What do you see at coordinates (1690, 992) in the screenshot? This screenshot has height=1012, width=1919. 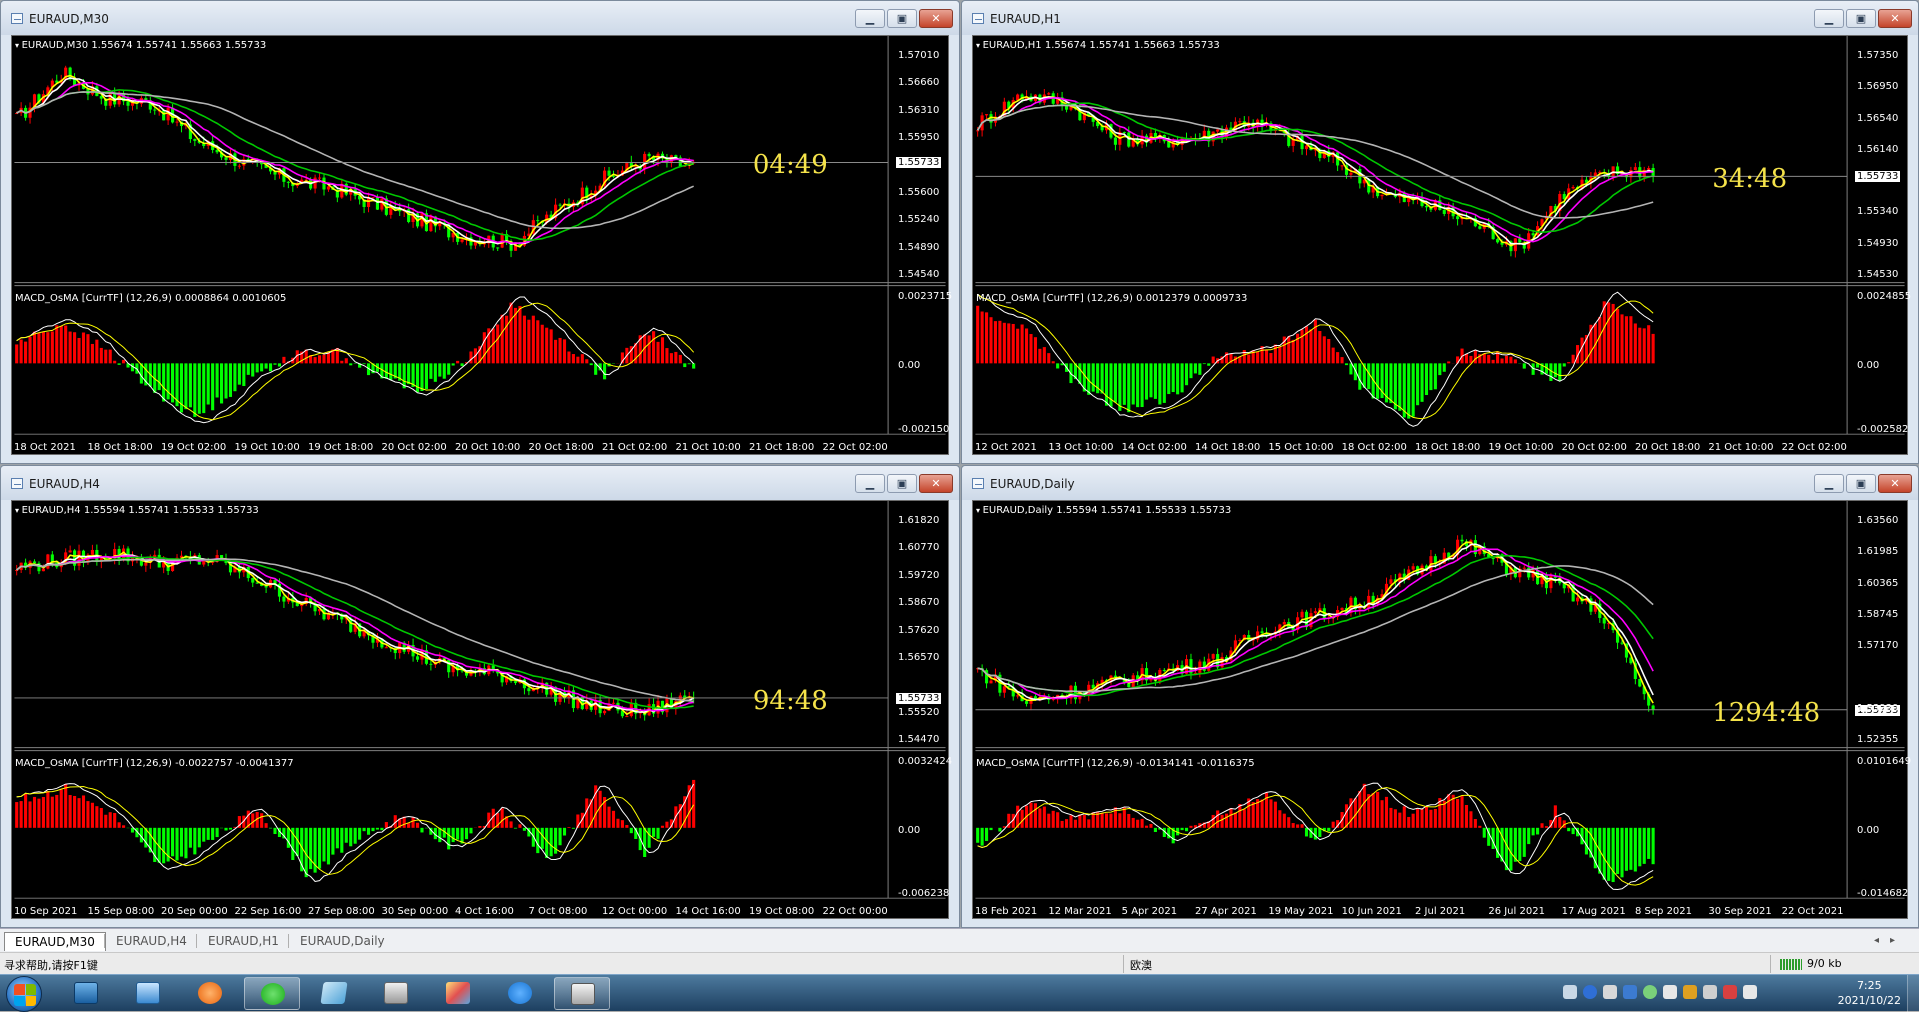 I see `flag-icon` at bounding box center [1690, 992].